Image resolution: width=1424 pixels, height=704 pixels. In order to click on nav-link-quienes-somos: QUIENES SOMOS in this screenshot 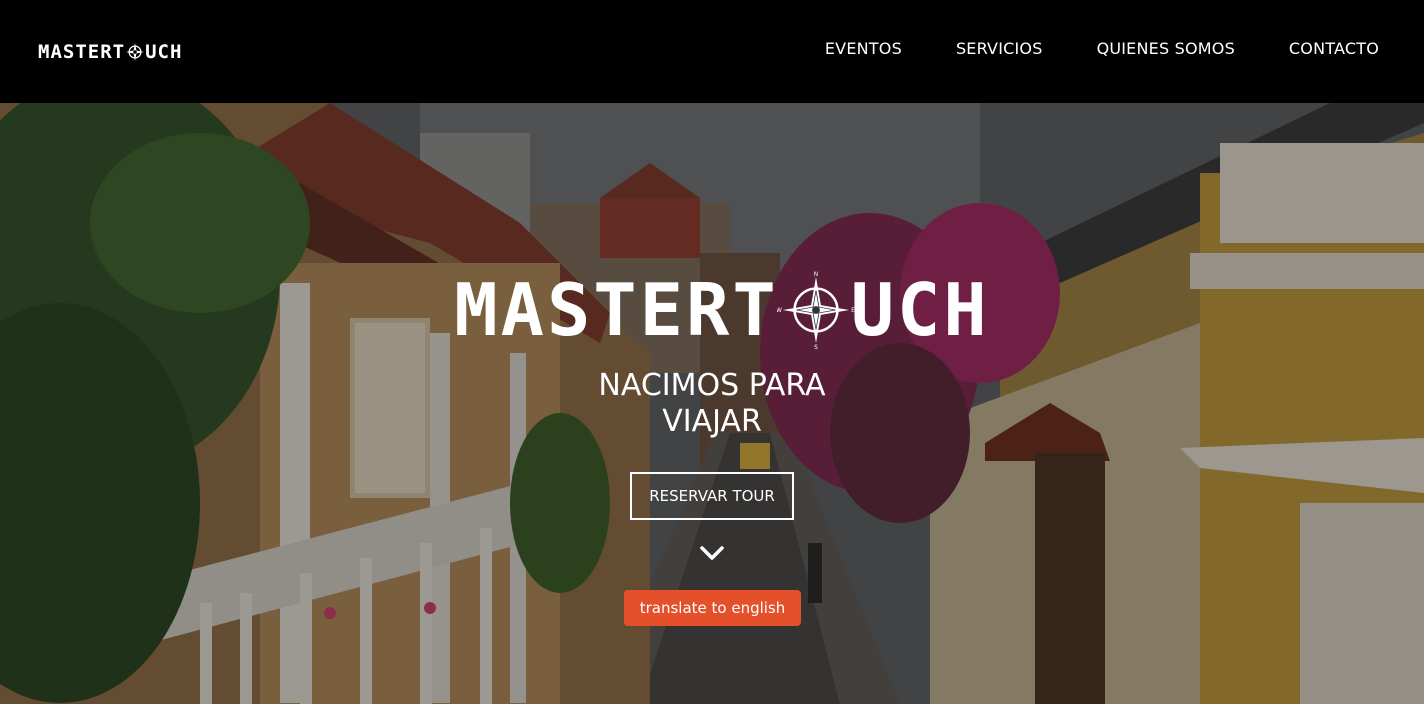, I will do `click(1166, 48)`.